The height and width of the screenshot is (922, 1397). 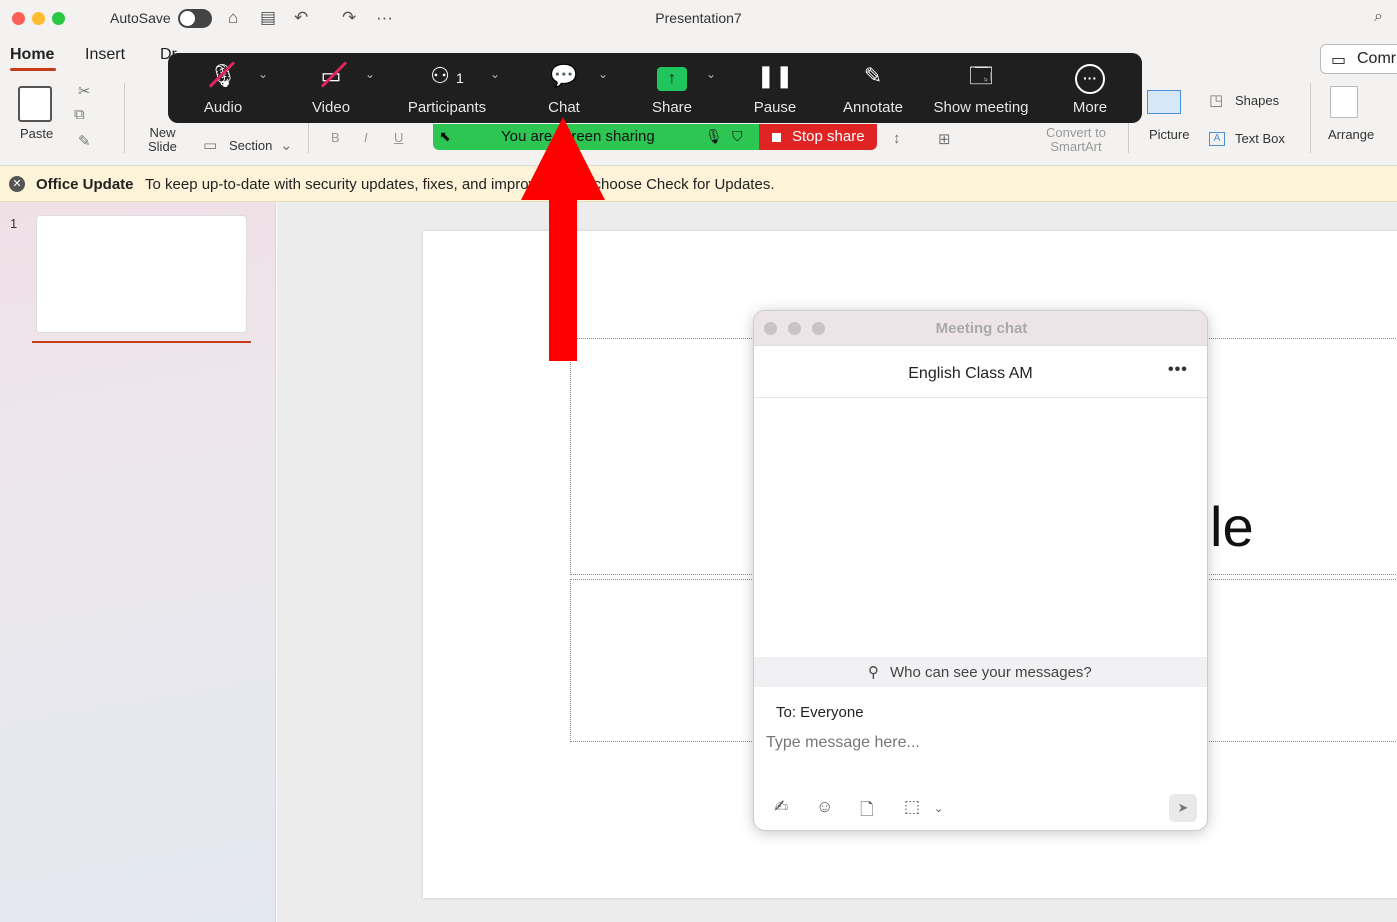 What do you see at coordinates (991, 672) in the screenshot?
I see `visibility-text: Who can see your messages?` at bounding box center [991, 672].